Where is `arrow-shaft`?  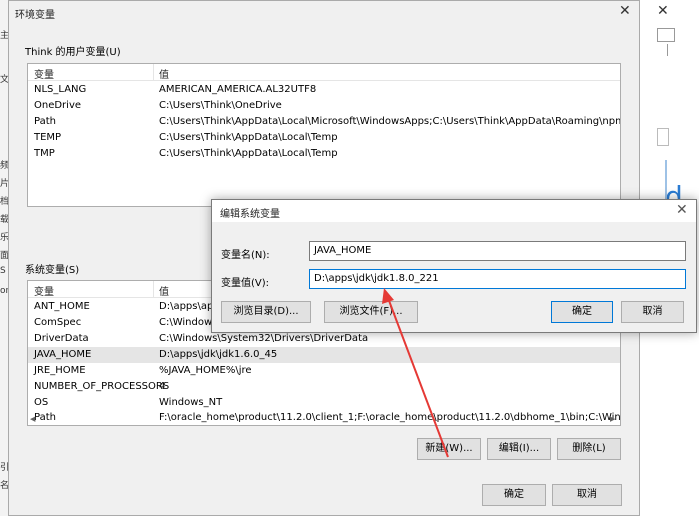
arrow-shaft is located at coordinates (418, 377).